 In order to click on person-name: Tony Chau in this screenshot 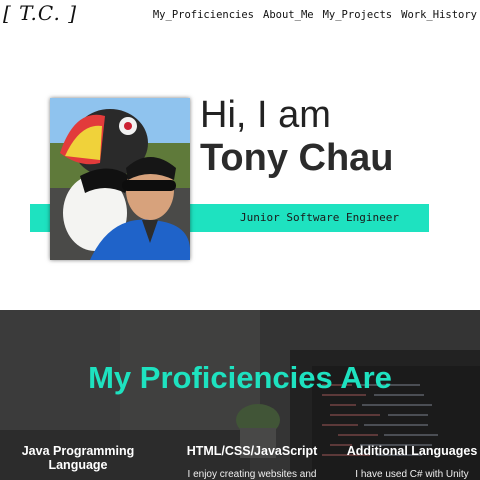, I will do `click(297, 158)`.